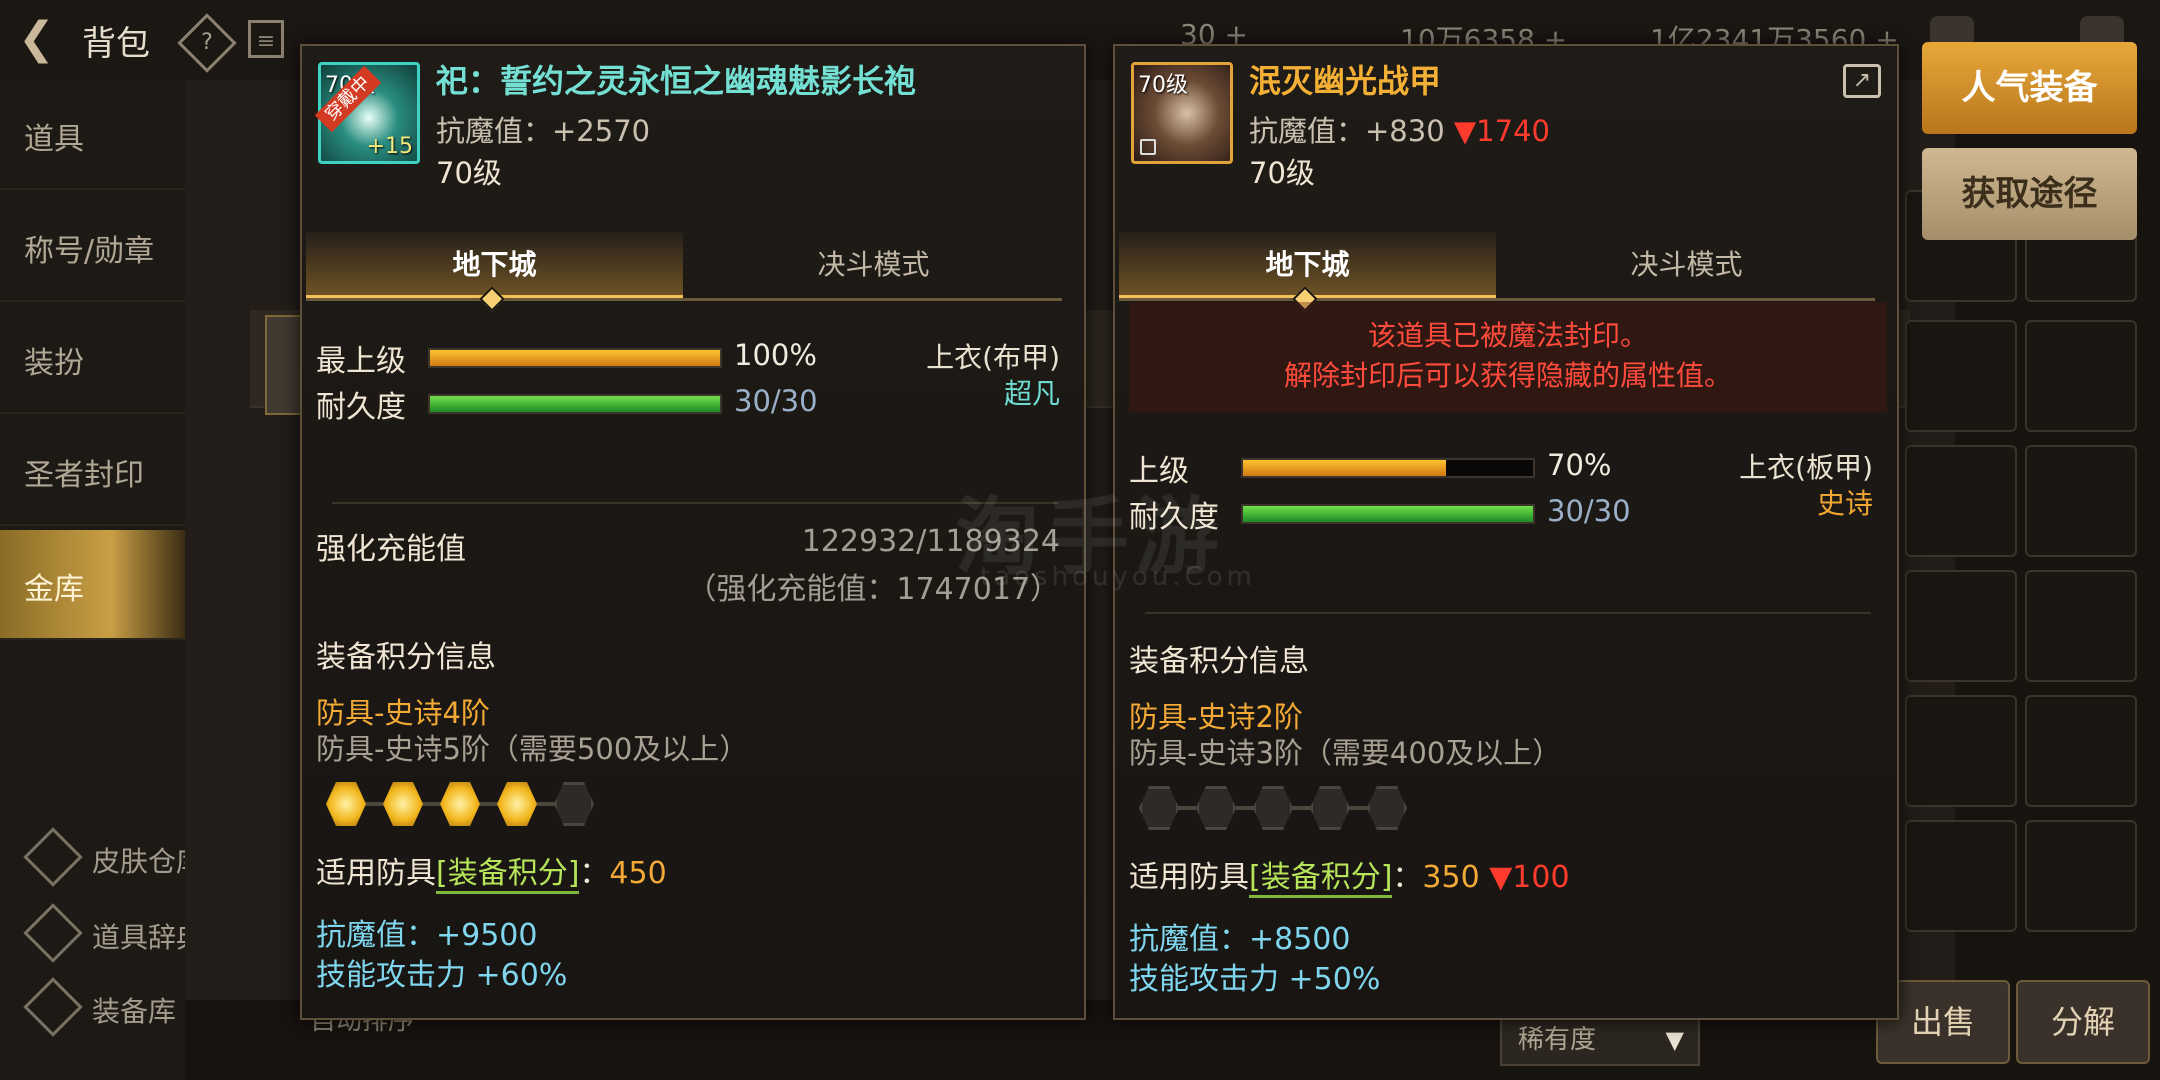 This screenshot has width=2160, height=1080. What do you see at coordinates (1031, 393) in the screenshot?
I see `rarity-grade: 超凡` at bounding box center [1031, 393].